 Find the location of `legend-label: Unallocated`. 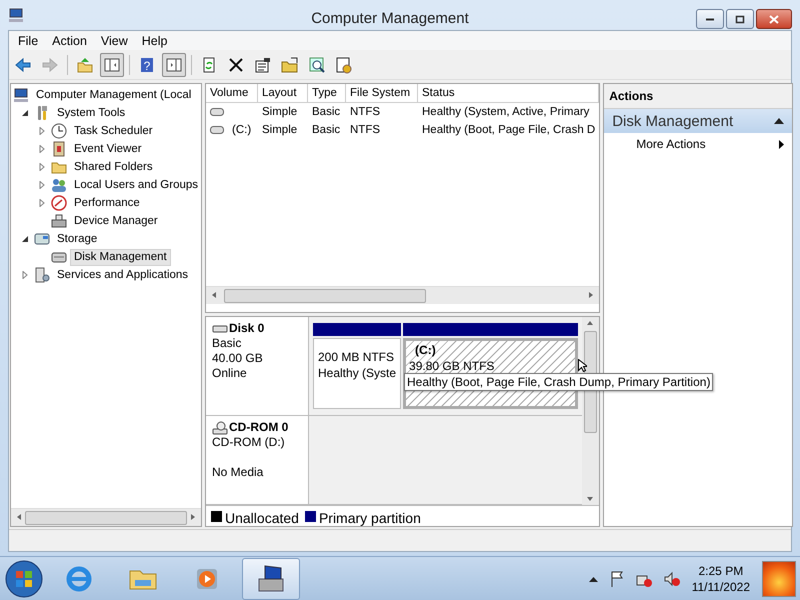

legend-label: Unallocated is located at coordinates (262, 518).